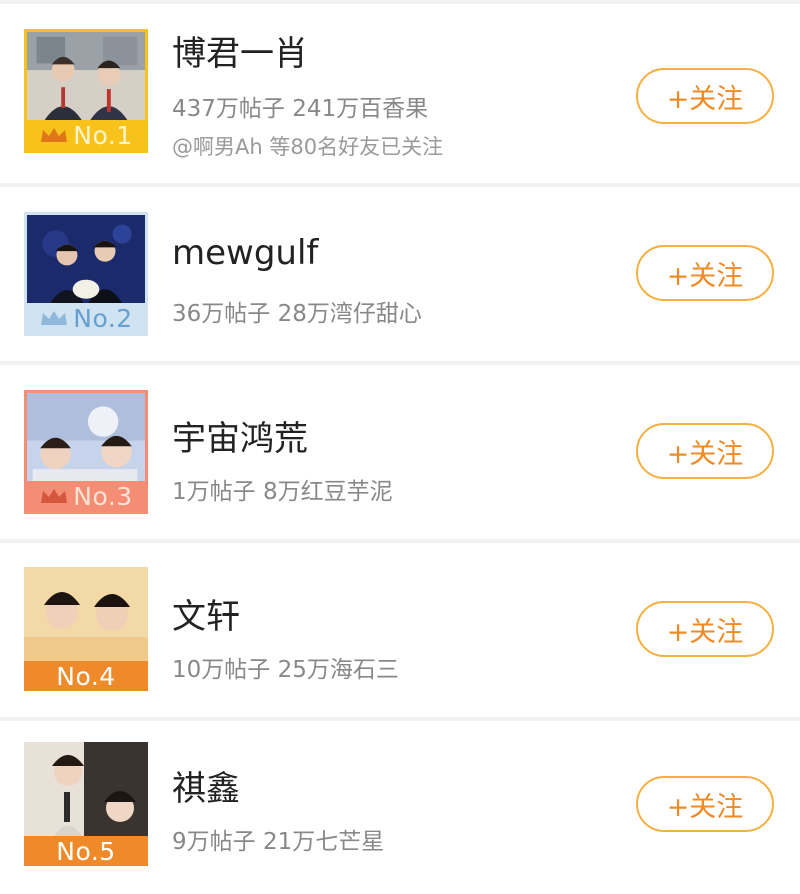 This screenshot has height=894, width=800. I want to click on rank-label: No.4, so click(86, 676).